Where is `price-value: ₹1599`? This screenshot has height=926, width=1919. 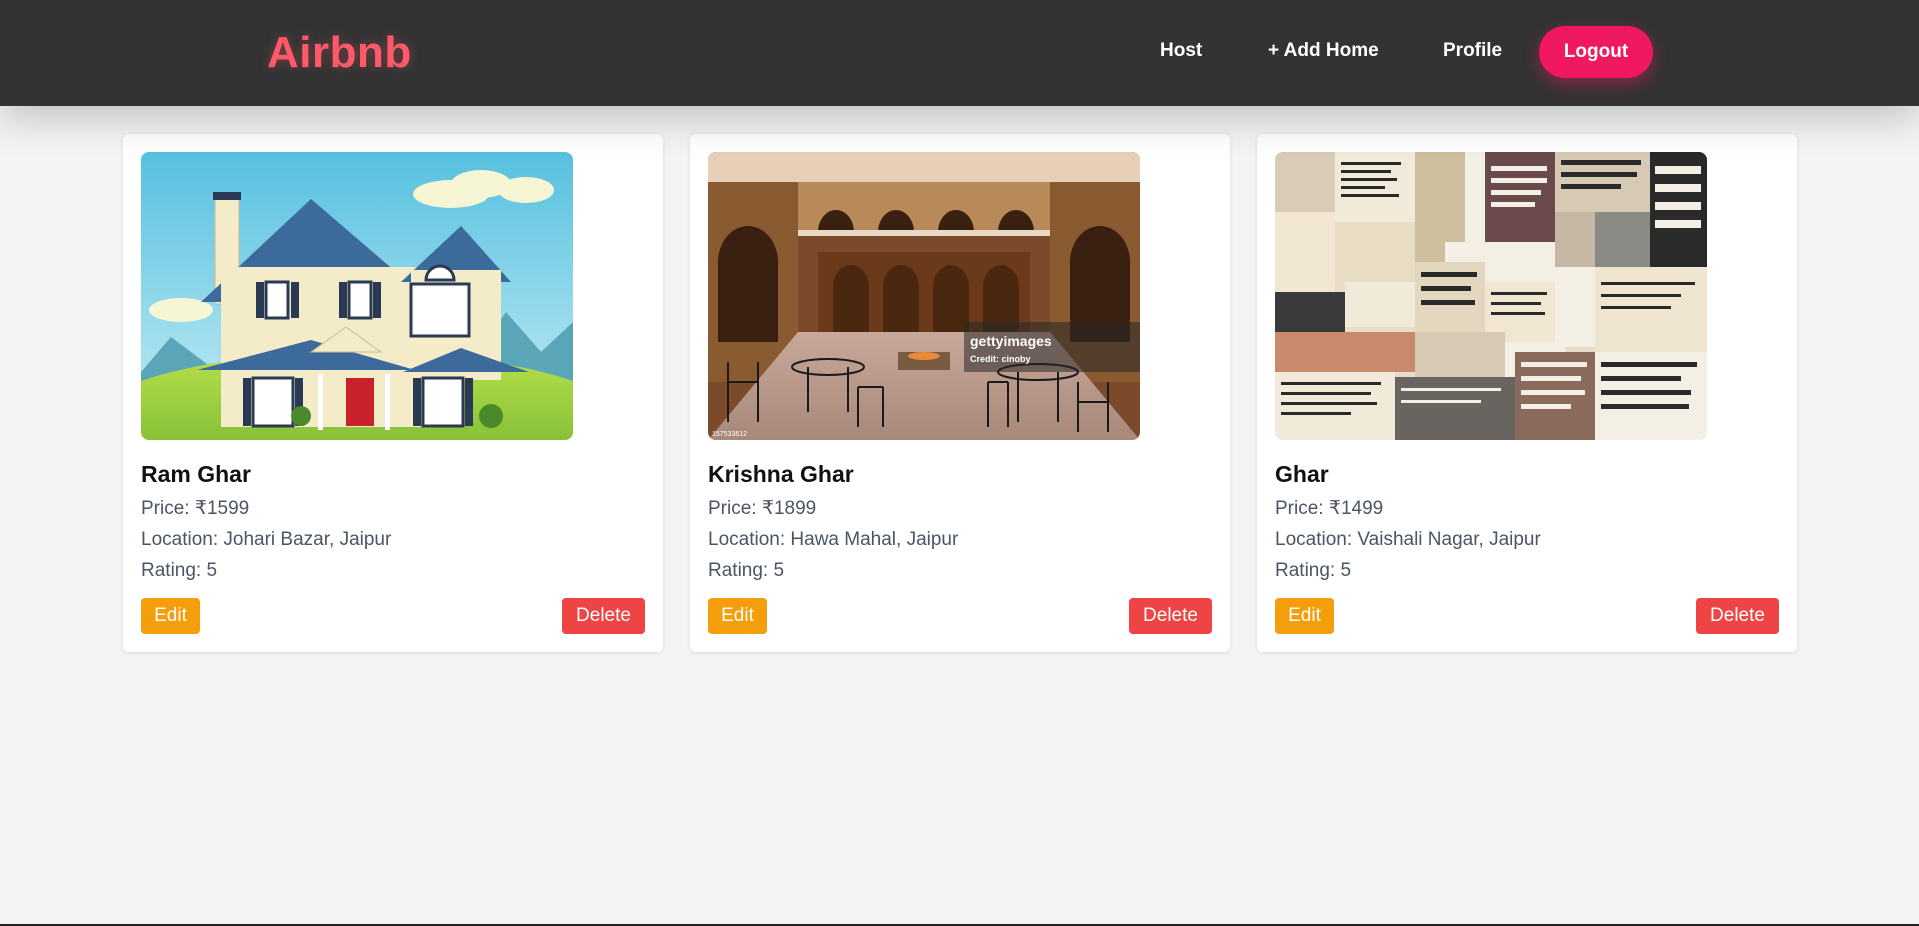
price-value: ₹1599 is located at coordinates (222, 508).